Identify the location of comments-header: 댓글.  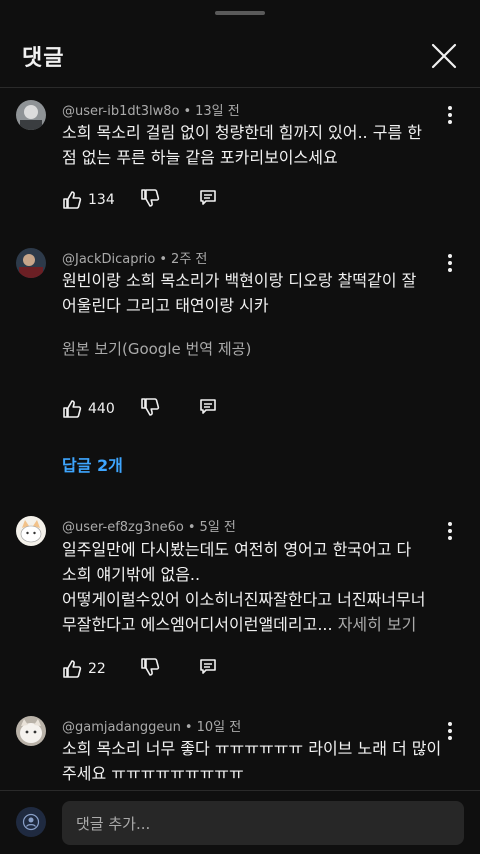
(240, 56).